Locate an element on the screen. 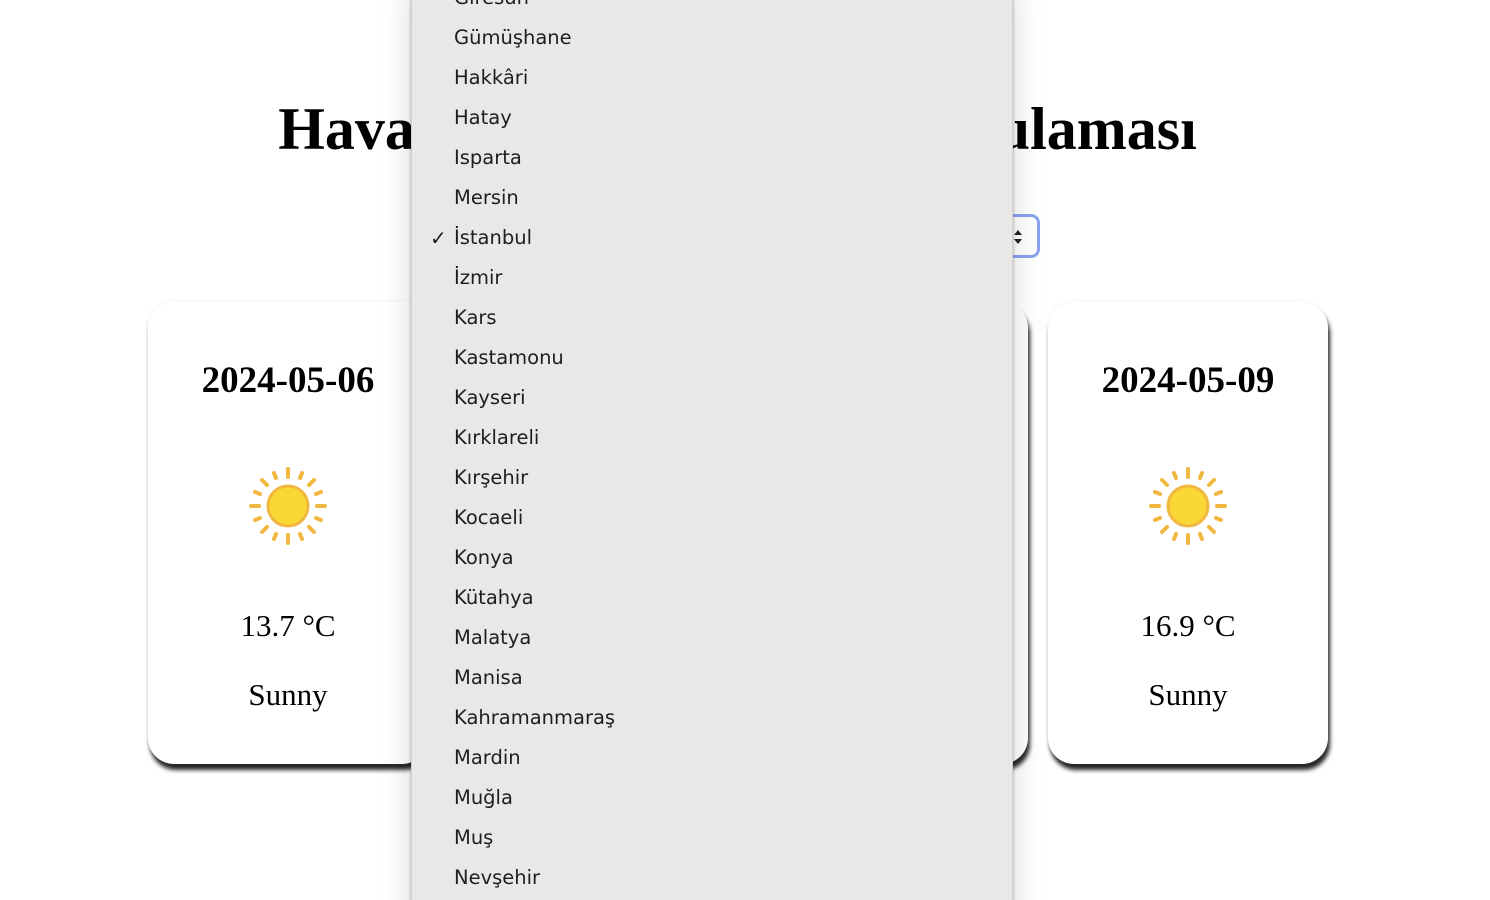 This screenshot has height=900, width=1490. forecast-temperature: 16.9 °C is located at coordinates (1188, 625).